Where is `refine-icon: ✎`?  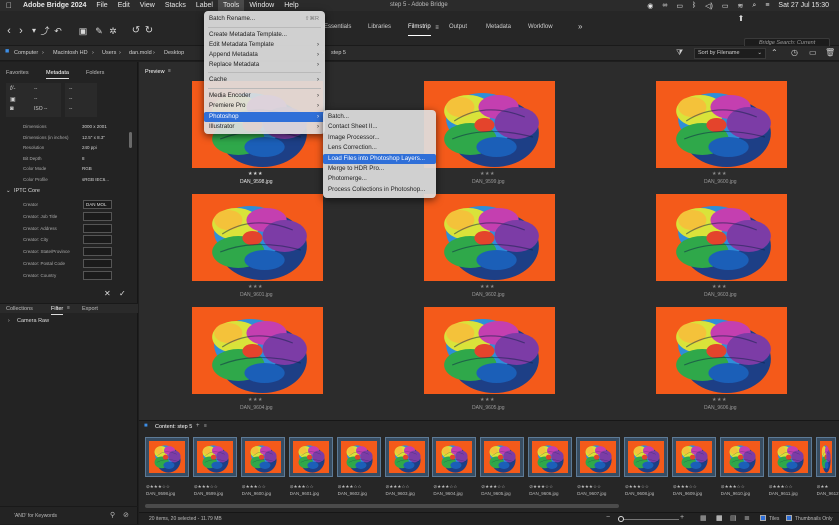 refine-icon: ✎ is located at coordinates (99, 31).